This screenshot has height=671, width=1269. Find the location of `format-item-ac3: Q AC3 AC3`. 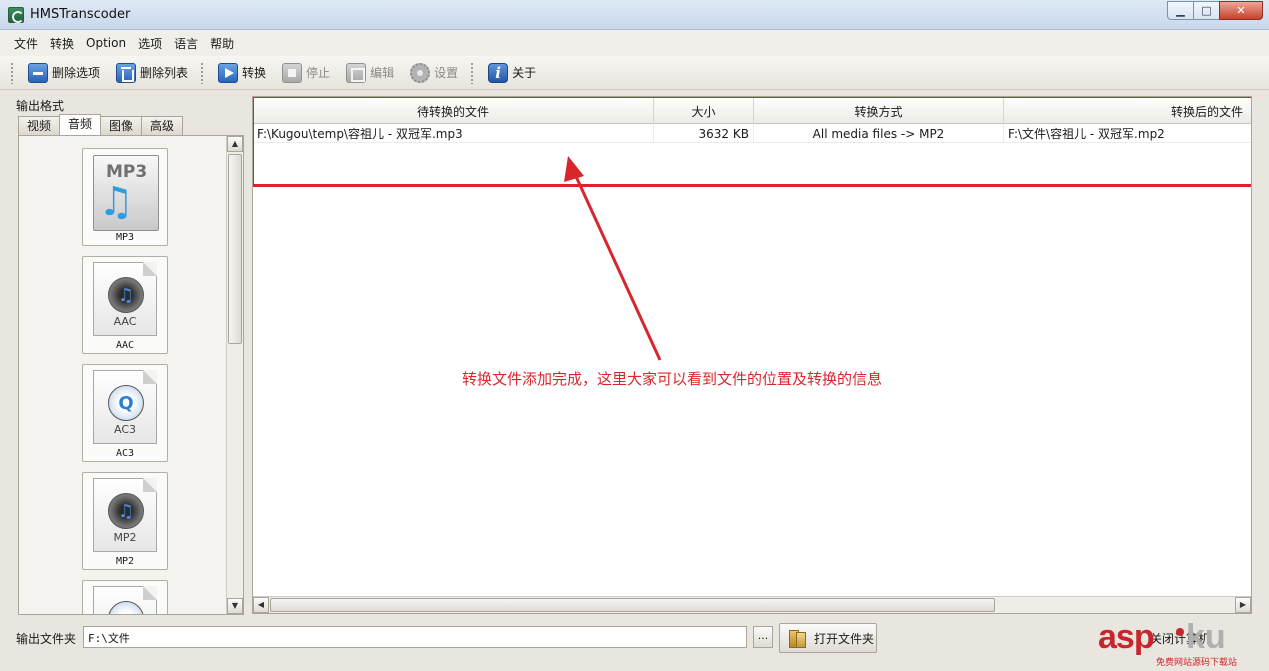

format-item-ac3: Q AC3 AC3 is located at coordinates (125, 413).